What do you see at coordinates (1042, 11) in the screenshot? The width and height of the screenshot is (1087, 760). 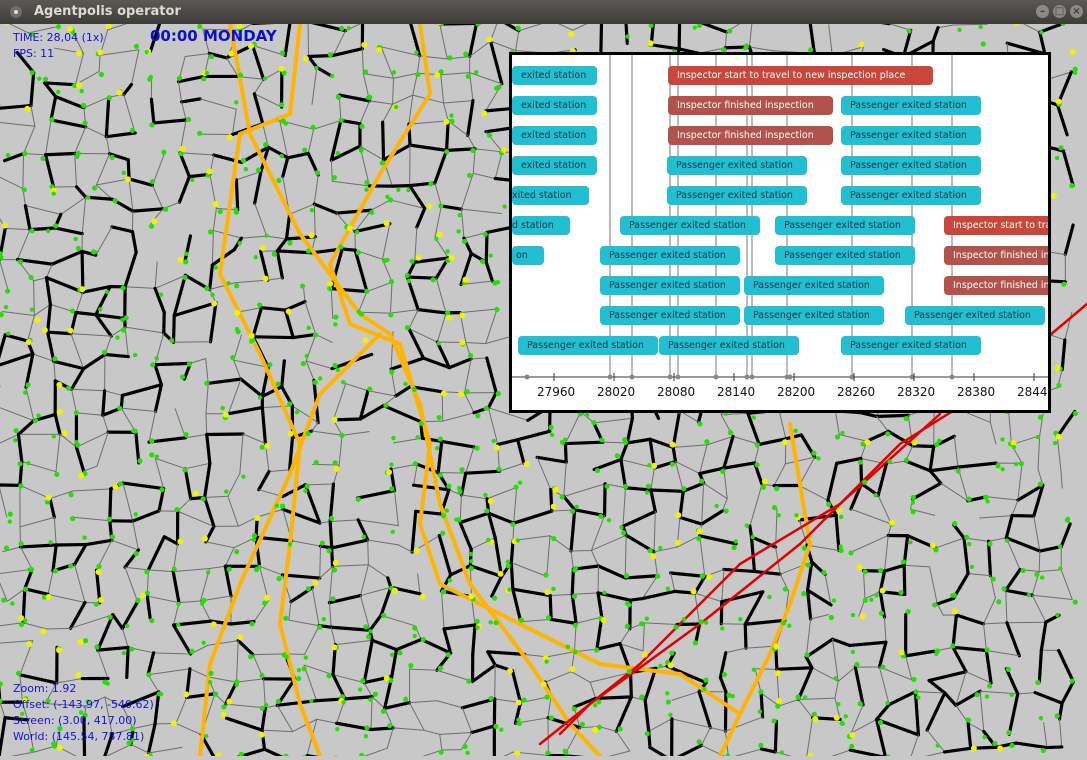 I see `minimize-icon: –` at bounding box center [1042, 11].